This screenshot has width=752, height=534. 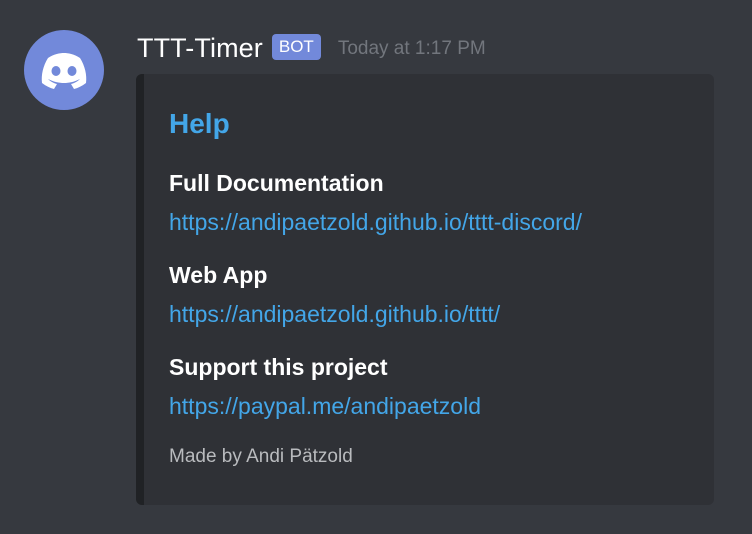 I want to click on field-name: Full Documentation, so click(x=276, y=183).